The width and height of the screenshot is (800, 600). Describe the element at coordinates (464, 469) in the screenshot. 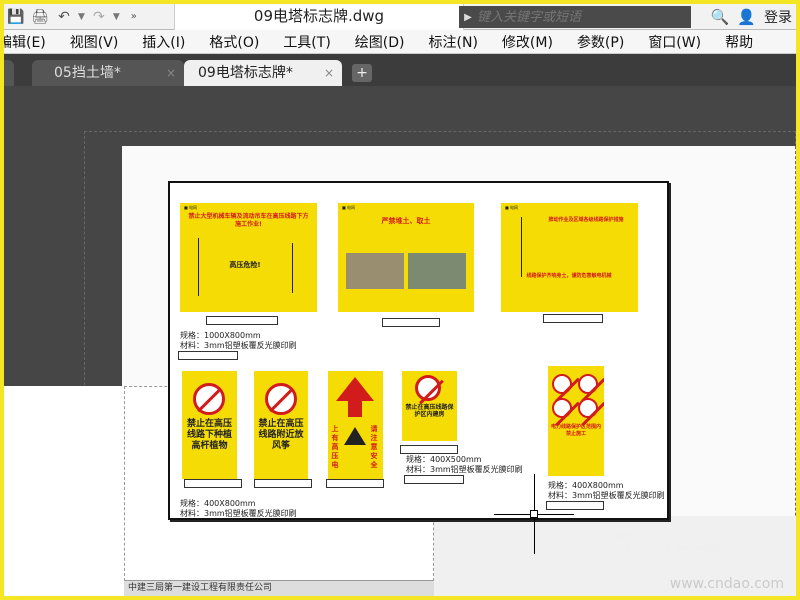

I see `spec-3-material: 材料：3mm铝塑板覆反光膜印刷` at that location.